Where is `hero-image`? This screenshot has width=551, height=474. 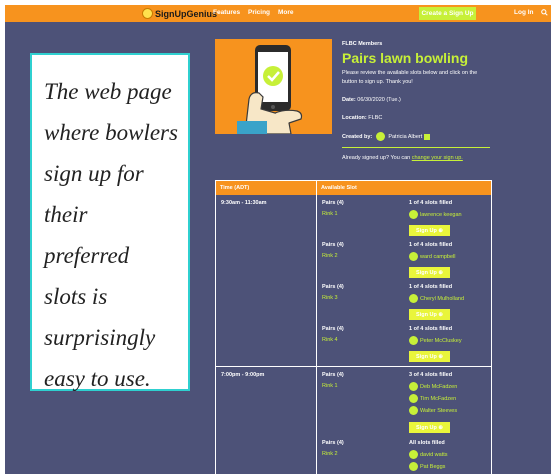
hero-image is located at coordinates (273, 86).